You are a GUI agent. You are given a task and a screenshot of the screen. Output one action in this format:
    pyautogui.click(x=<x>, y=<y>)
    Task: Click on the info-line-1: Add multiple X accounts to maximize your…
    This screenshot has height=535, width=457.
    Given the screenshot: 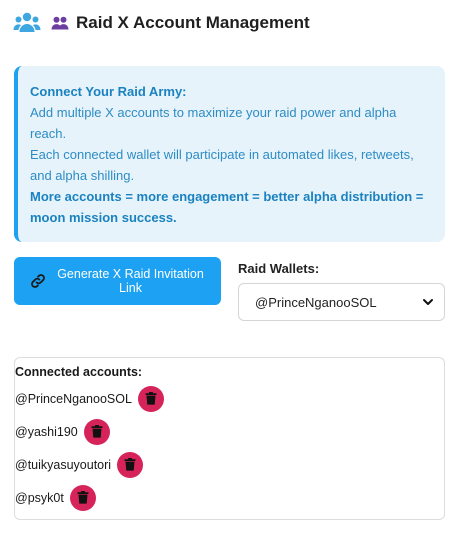 What is the action you would take?
    pyautogui.click(x=213, y=123)
    